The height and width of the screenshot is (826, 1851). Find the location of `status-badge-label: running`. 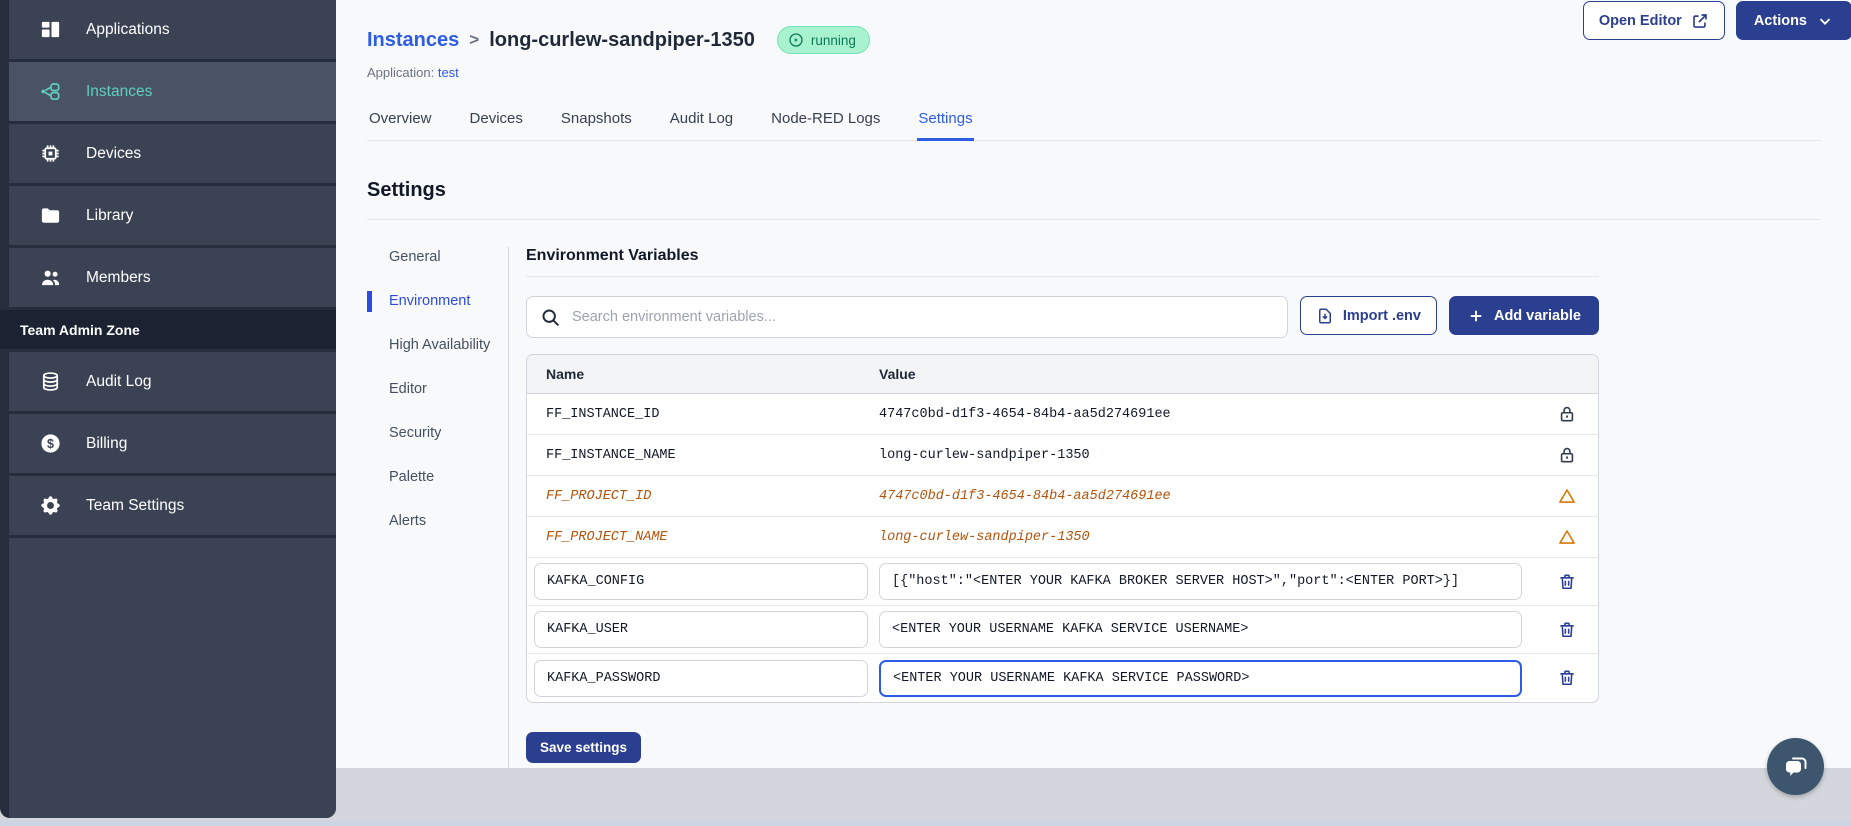

status-badge-label: running is located at coordinates (833, 40).